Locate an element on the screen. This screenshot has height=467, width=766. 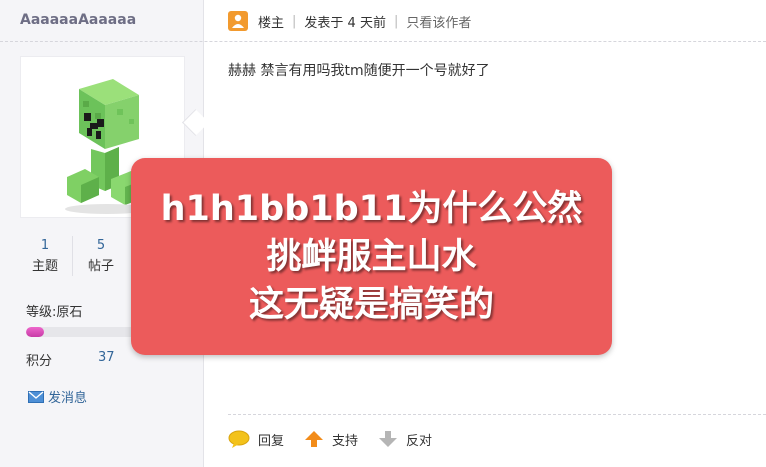
stat-posts: 5 帖子 is located at coordinates (101, 257).